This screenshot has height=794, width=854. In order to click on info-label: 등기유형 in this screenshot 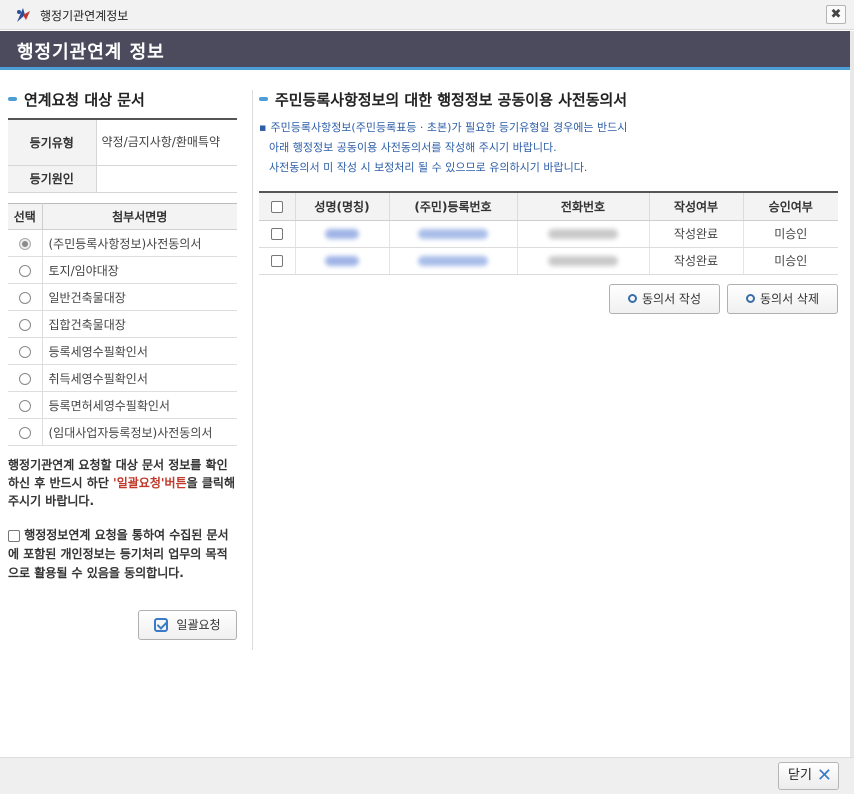, I will do `click(52, 142)`.